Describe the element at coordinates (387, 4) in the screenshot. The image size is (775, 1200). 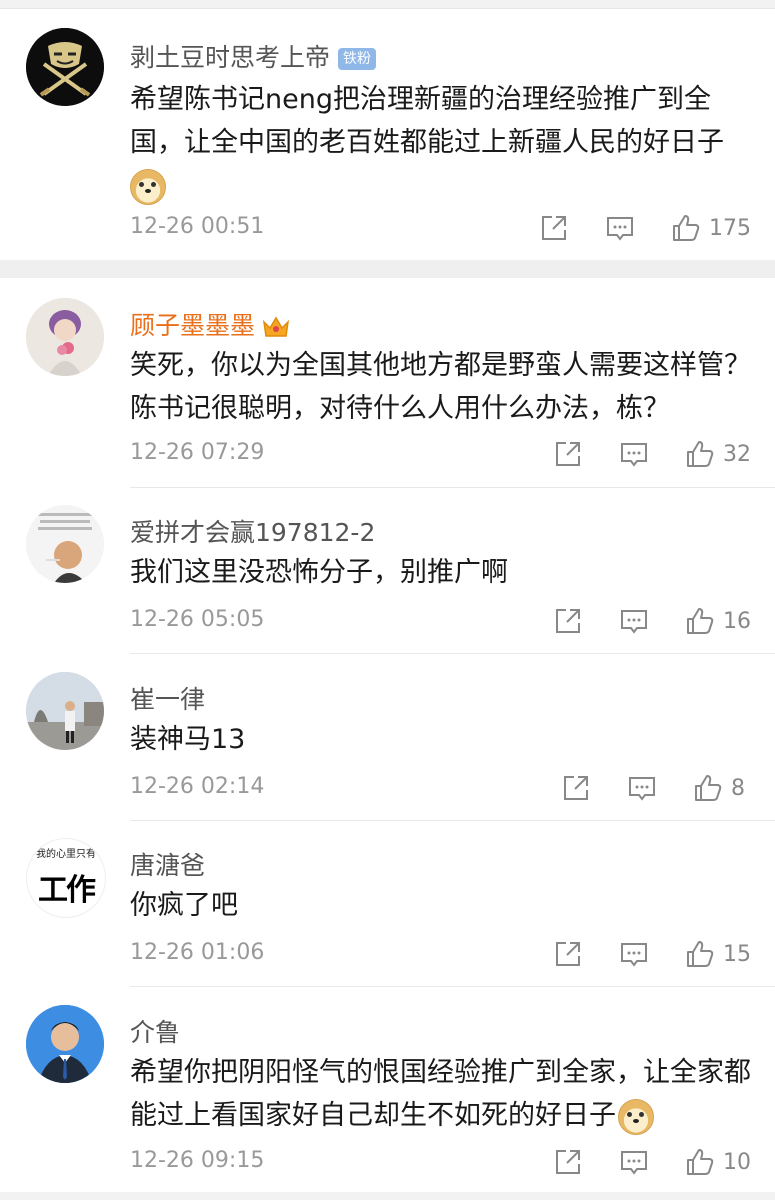
I see `top-separator` at that location.